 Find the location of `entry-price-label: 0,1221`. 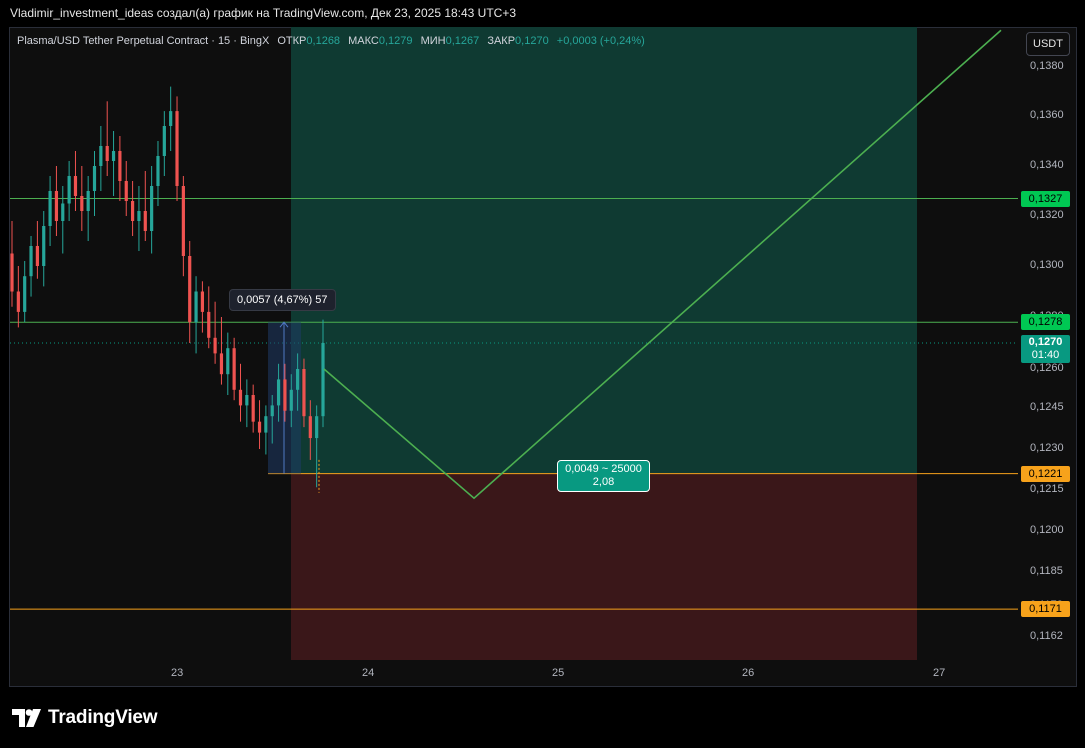

entry-price-label: 0,1221 is located at coordinates (1045, 473).